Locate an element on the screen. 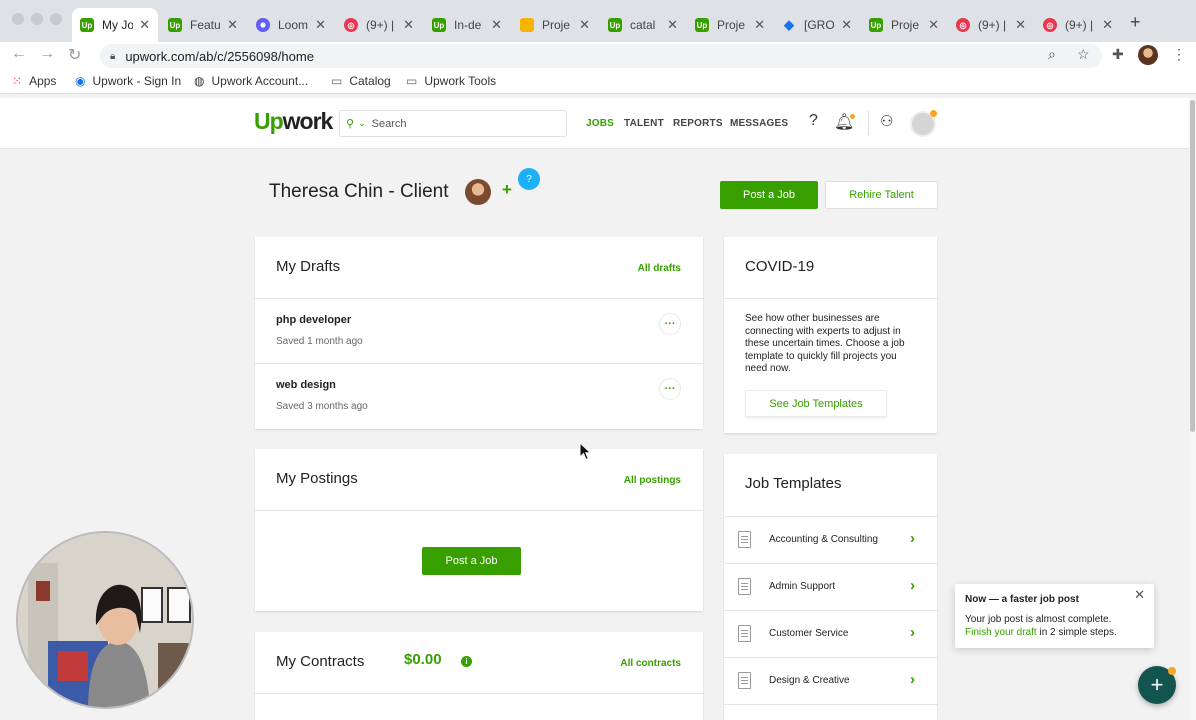 The height and width of the screenshot is (720, 1196). nav-jobs: JOBS is located at coordinates (600, 123).